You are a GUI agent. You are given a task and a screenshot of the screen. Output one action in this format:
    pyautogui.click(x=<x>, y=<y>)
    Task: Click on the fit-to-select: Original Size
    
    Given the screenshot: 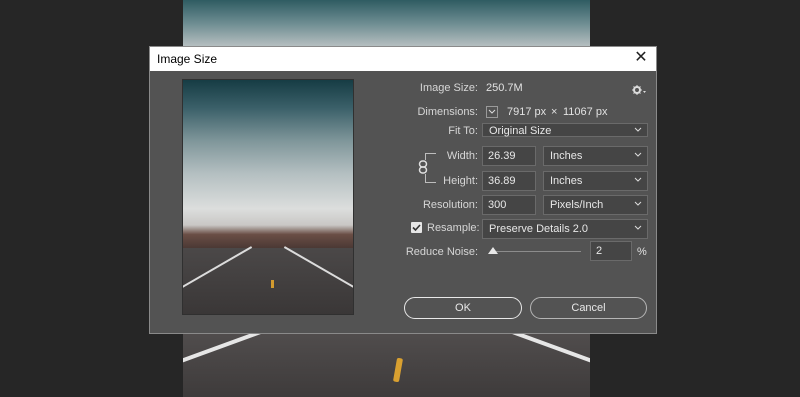 What is the action you would take?
    pyautogui.click(x=565, y=130)
    